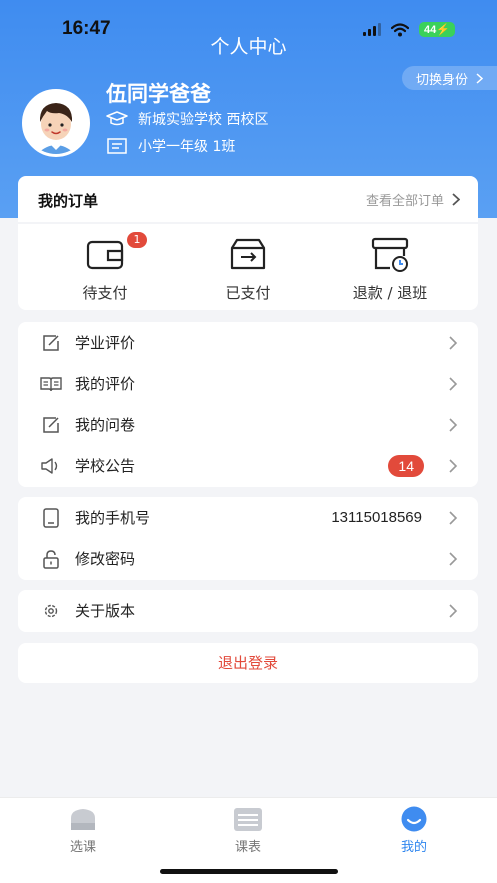  I want to click on class-name: 小学一年级 1班, so click(187, 147).